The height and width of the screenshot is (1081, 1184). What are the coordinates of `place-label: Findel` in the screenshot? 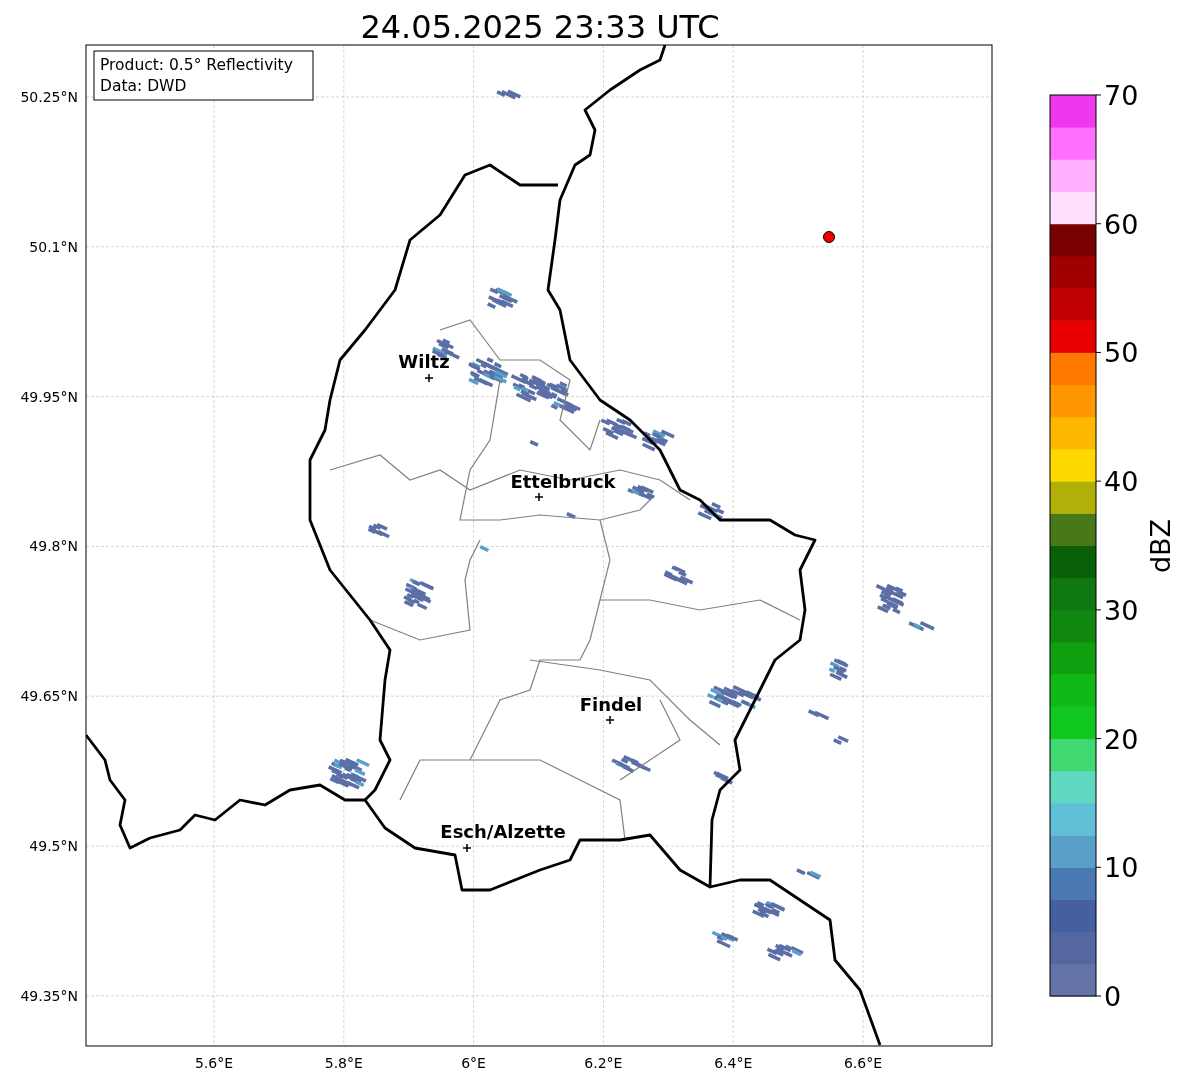 It's located at (611, 704).